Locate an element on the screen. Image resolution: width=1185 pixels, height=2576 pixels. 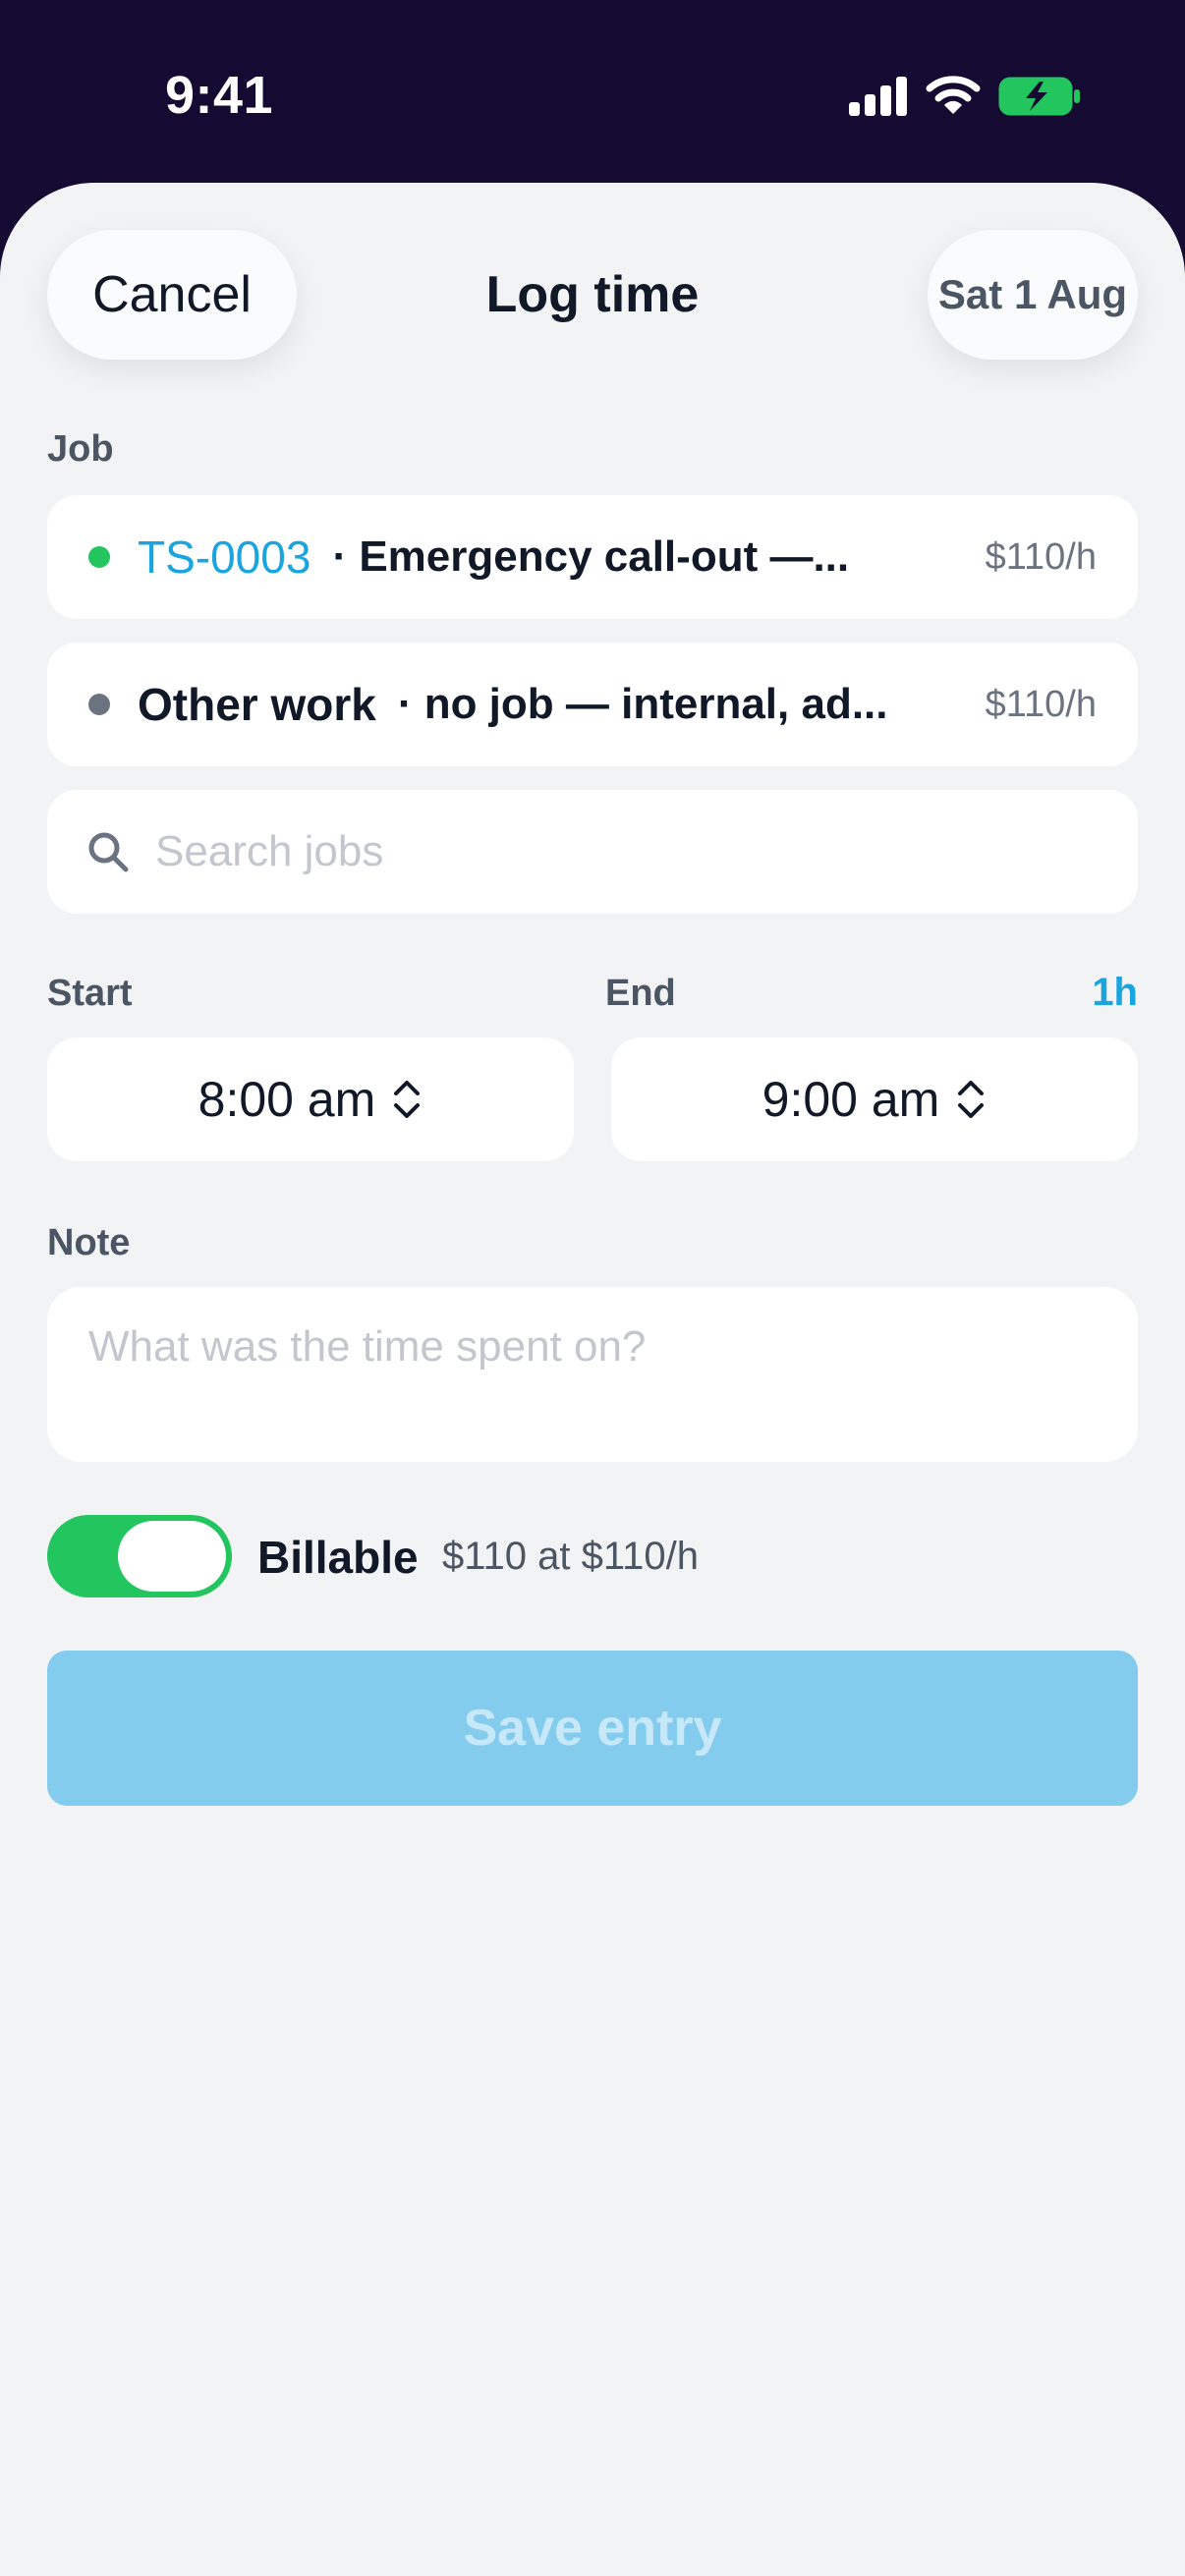
search-jobs-field is located at coordinates (592, 852).